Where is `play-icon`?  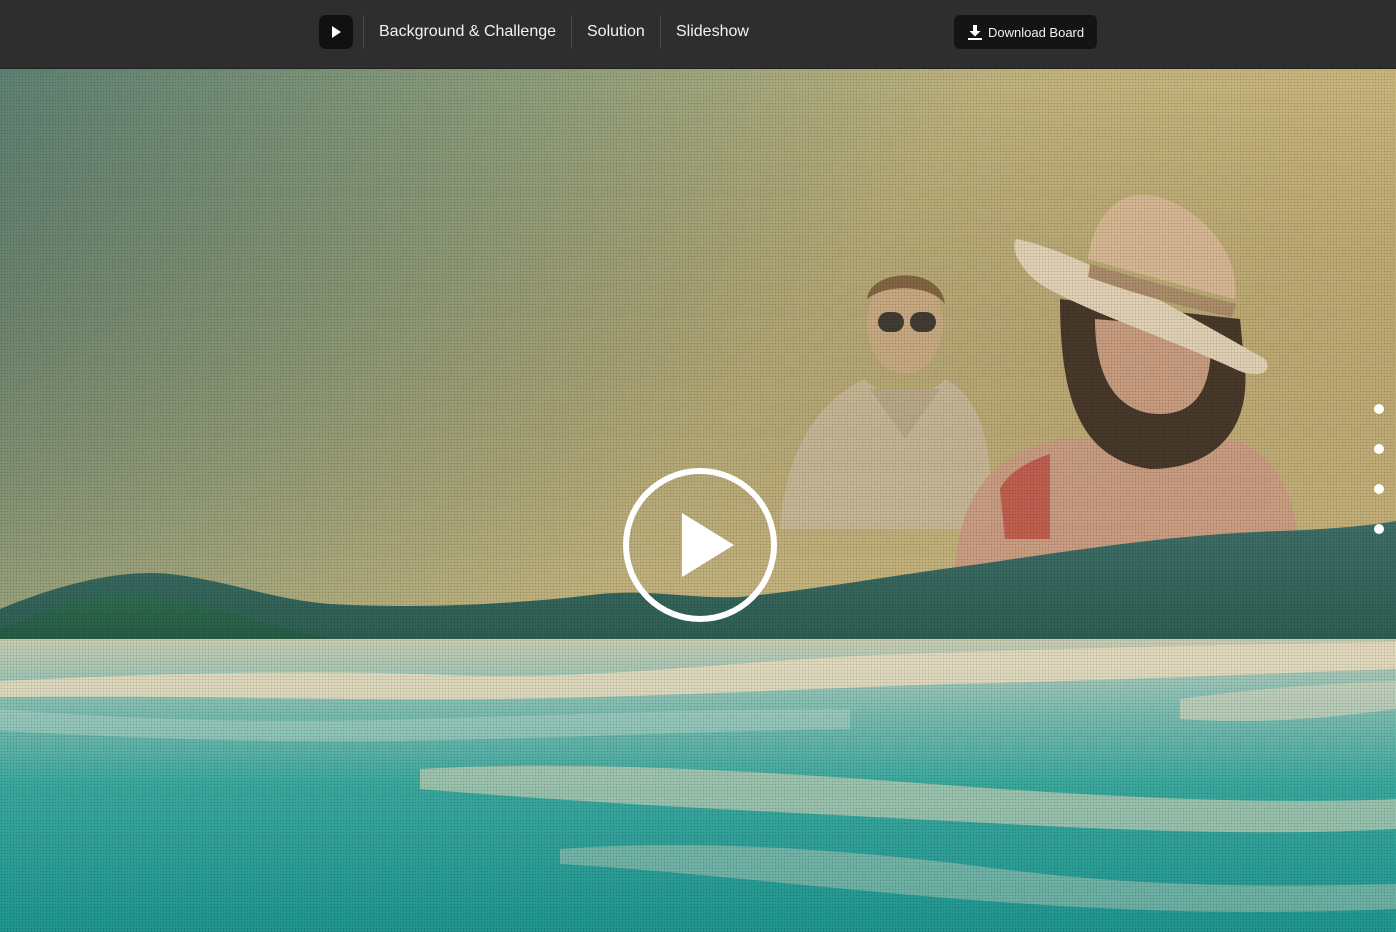 play-icon is located at coordinates (336, 32).